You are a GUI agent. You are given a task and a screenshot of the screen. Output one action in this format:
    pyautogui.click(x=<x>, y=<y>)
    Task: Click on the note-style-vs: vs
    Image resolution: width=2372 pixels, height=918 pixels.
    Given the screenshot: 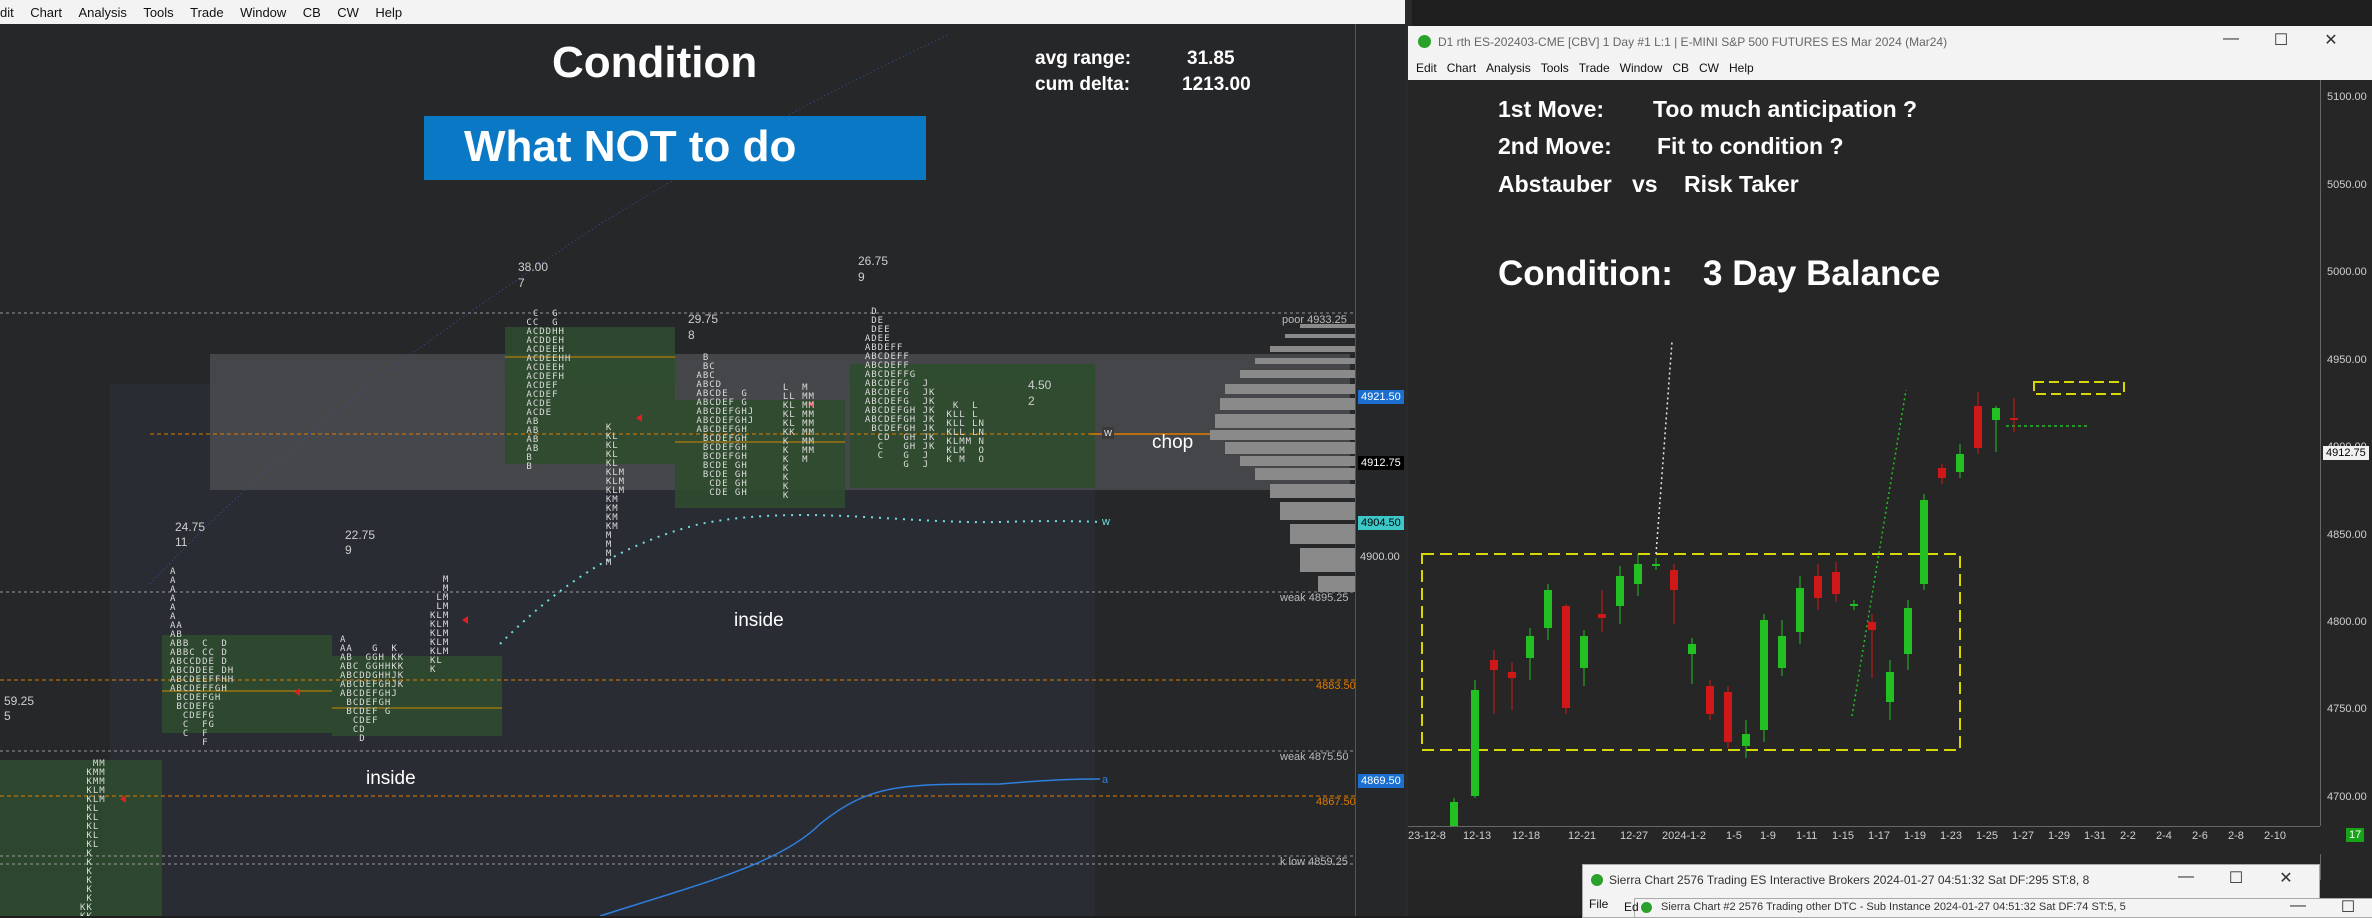 What is the action you would take?
    pyautogui.click(x=1645, y=184)
    